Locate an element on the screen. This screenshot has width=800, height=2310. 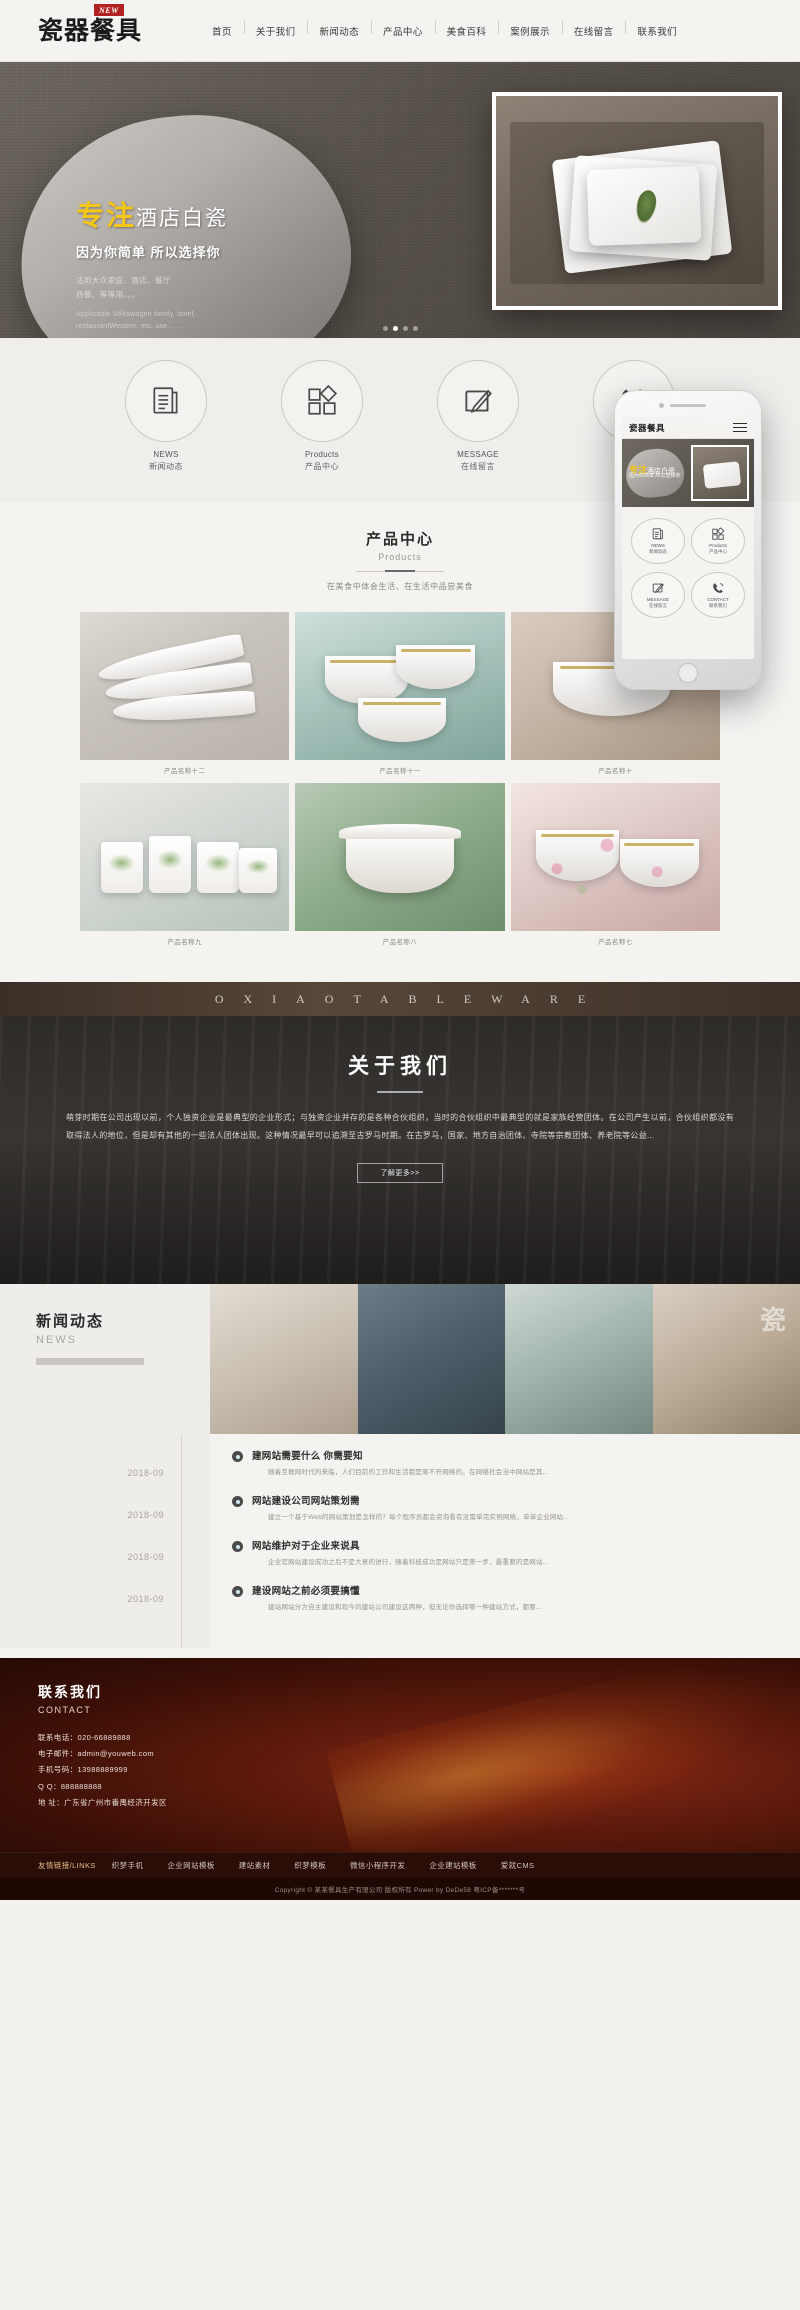
news-thumb: 瓷 is located at coordinates (726, 1359).